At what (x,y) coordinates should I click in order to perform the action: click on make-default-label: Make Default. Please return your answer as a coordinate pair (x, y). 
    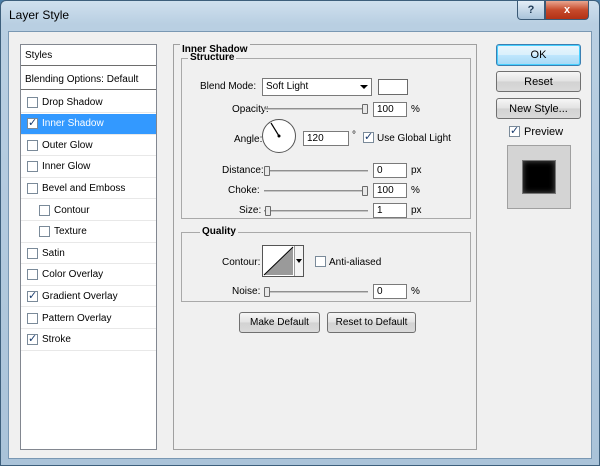
    Looking at the image, I should click on (279, 322).